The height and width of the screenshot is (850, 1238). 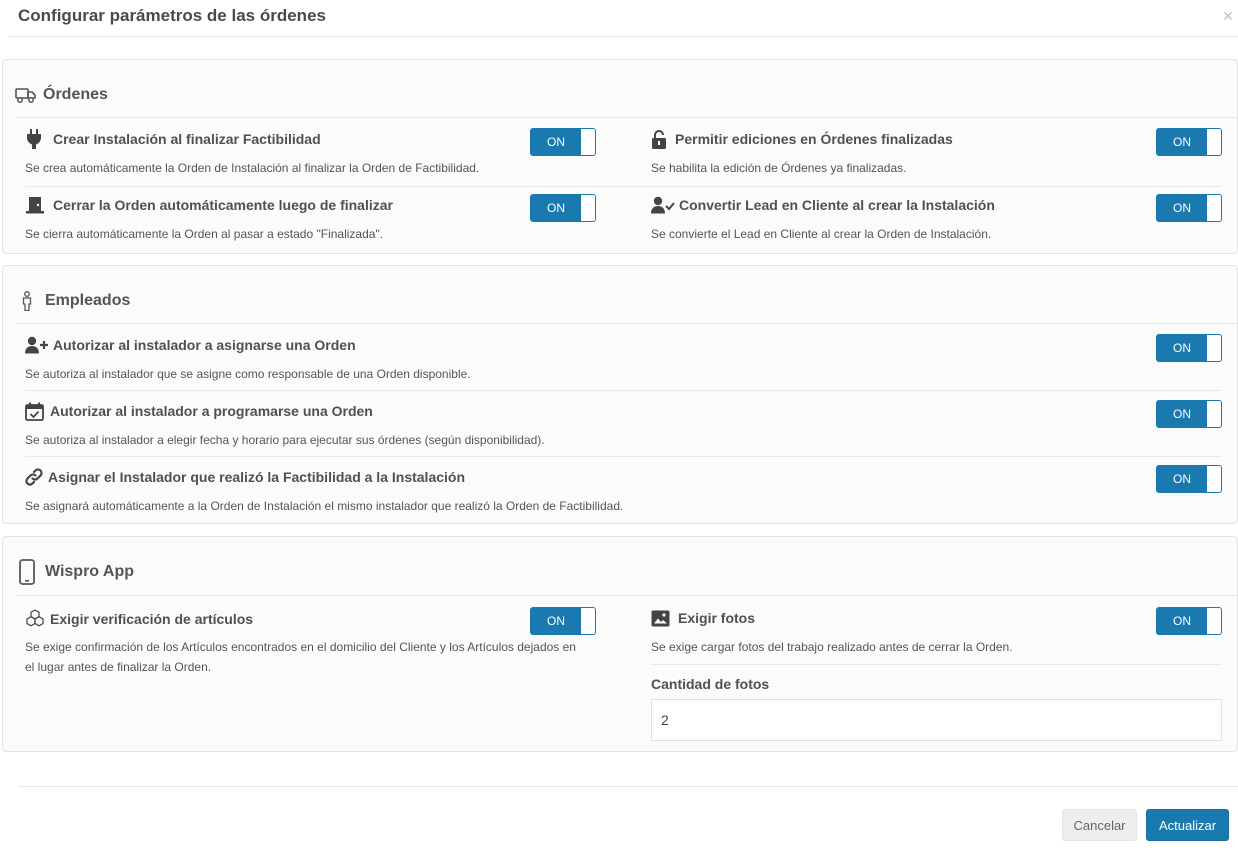 I want to click on mobile-icon, so click(x=28, y=572).